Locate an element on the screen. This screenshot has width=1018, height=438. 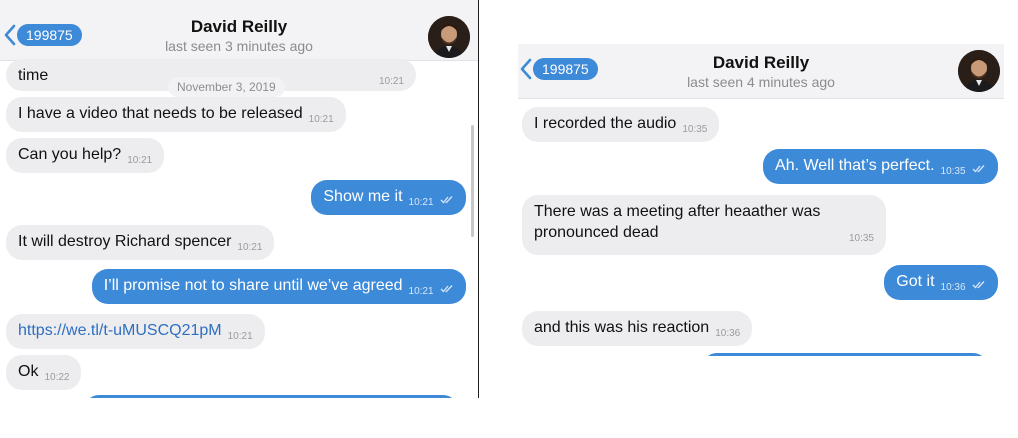
chat-title: David Reilly last seen 3 minutes ago is located at coordinates (239, 35).